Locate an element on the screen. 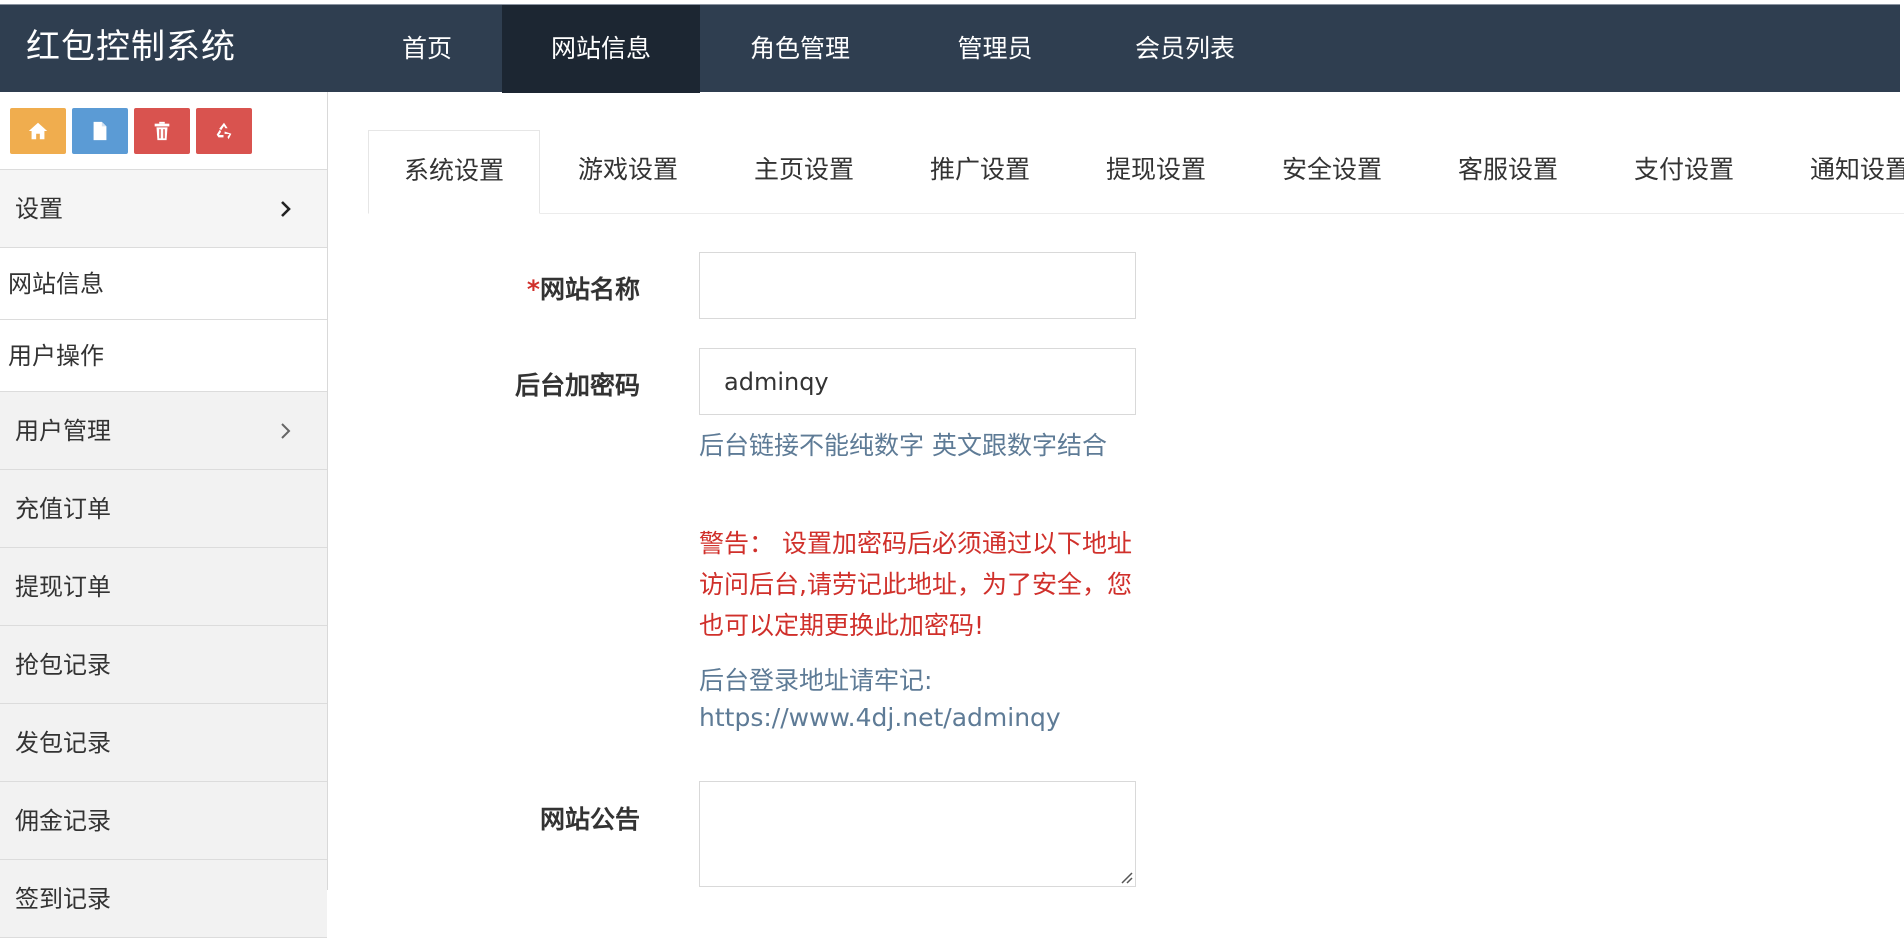 This screenshot has width=1904, height=938. topnav-members: 会员列表 is located at coordinates (1185, 49).